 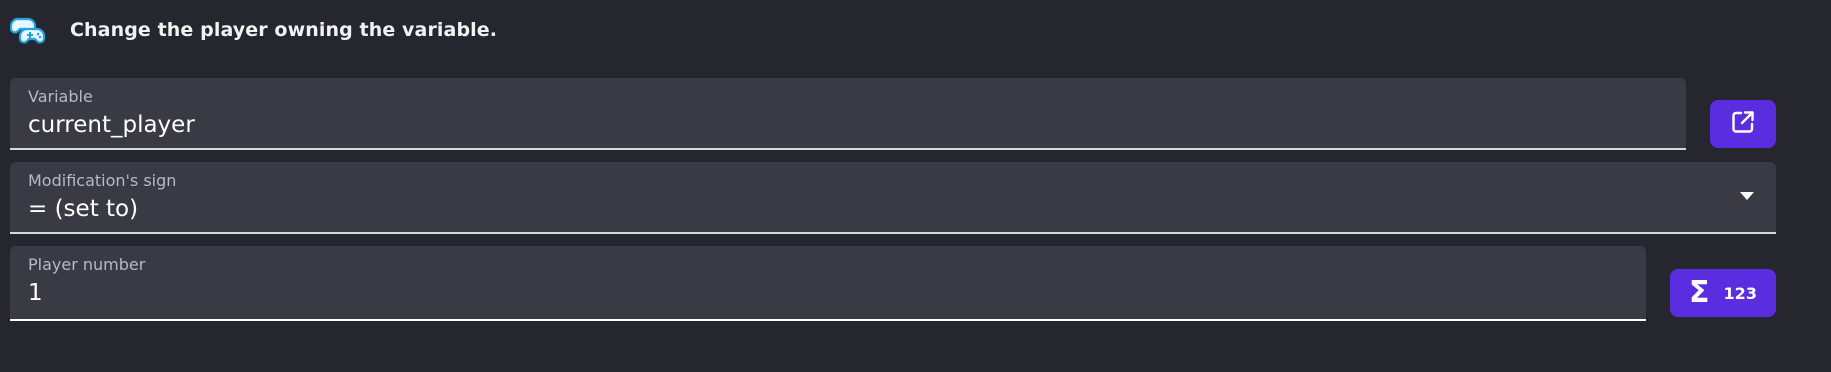 I want to click on variable-field-label: Variable, so click(x=60, y=96).